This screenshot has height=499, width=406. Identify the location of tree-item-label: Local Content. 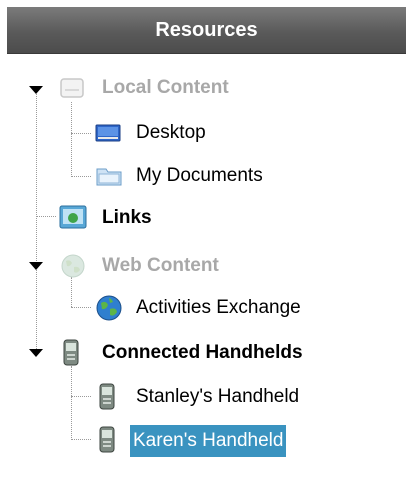
(165, 87).